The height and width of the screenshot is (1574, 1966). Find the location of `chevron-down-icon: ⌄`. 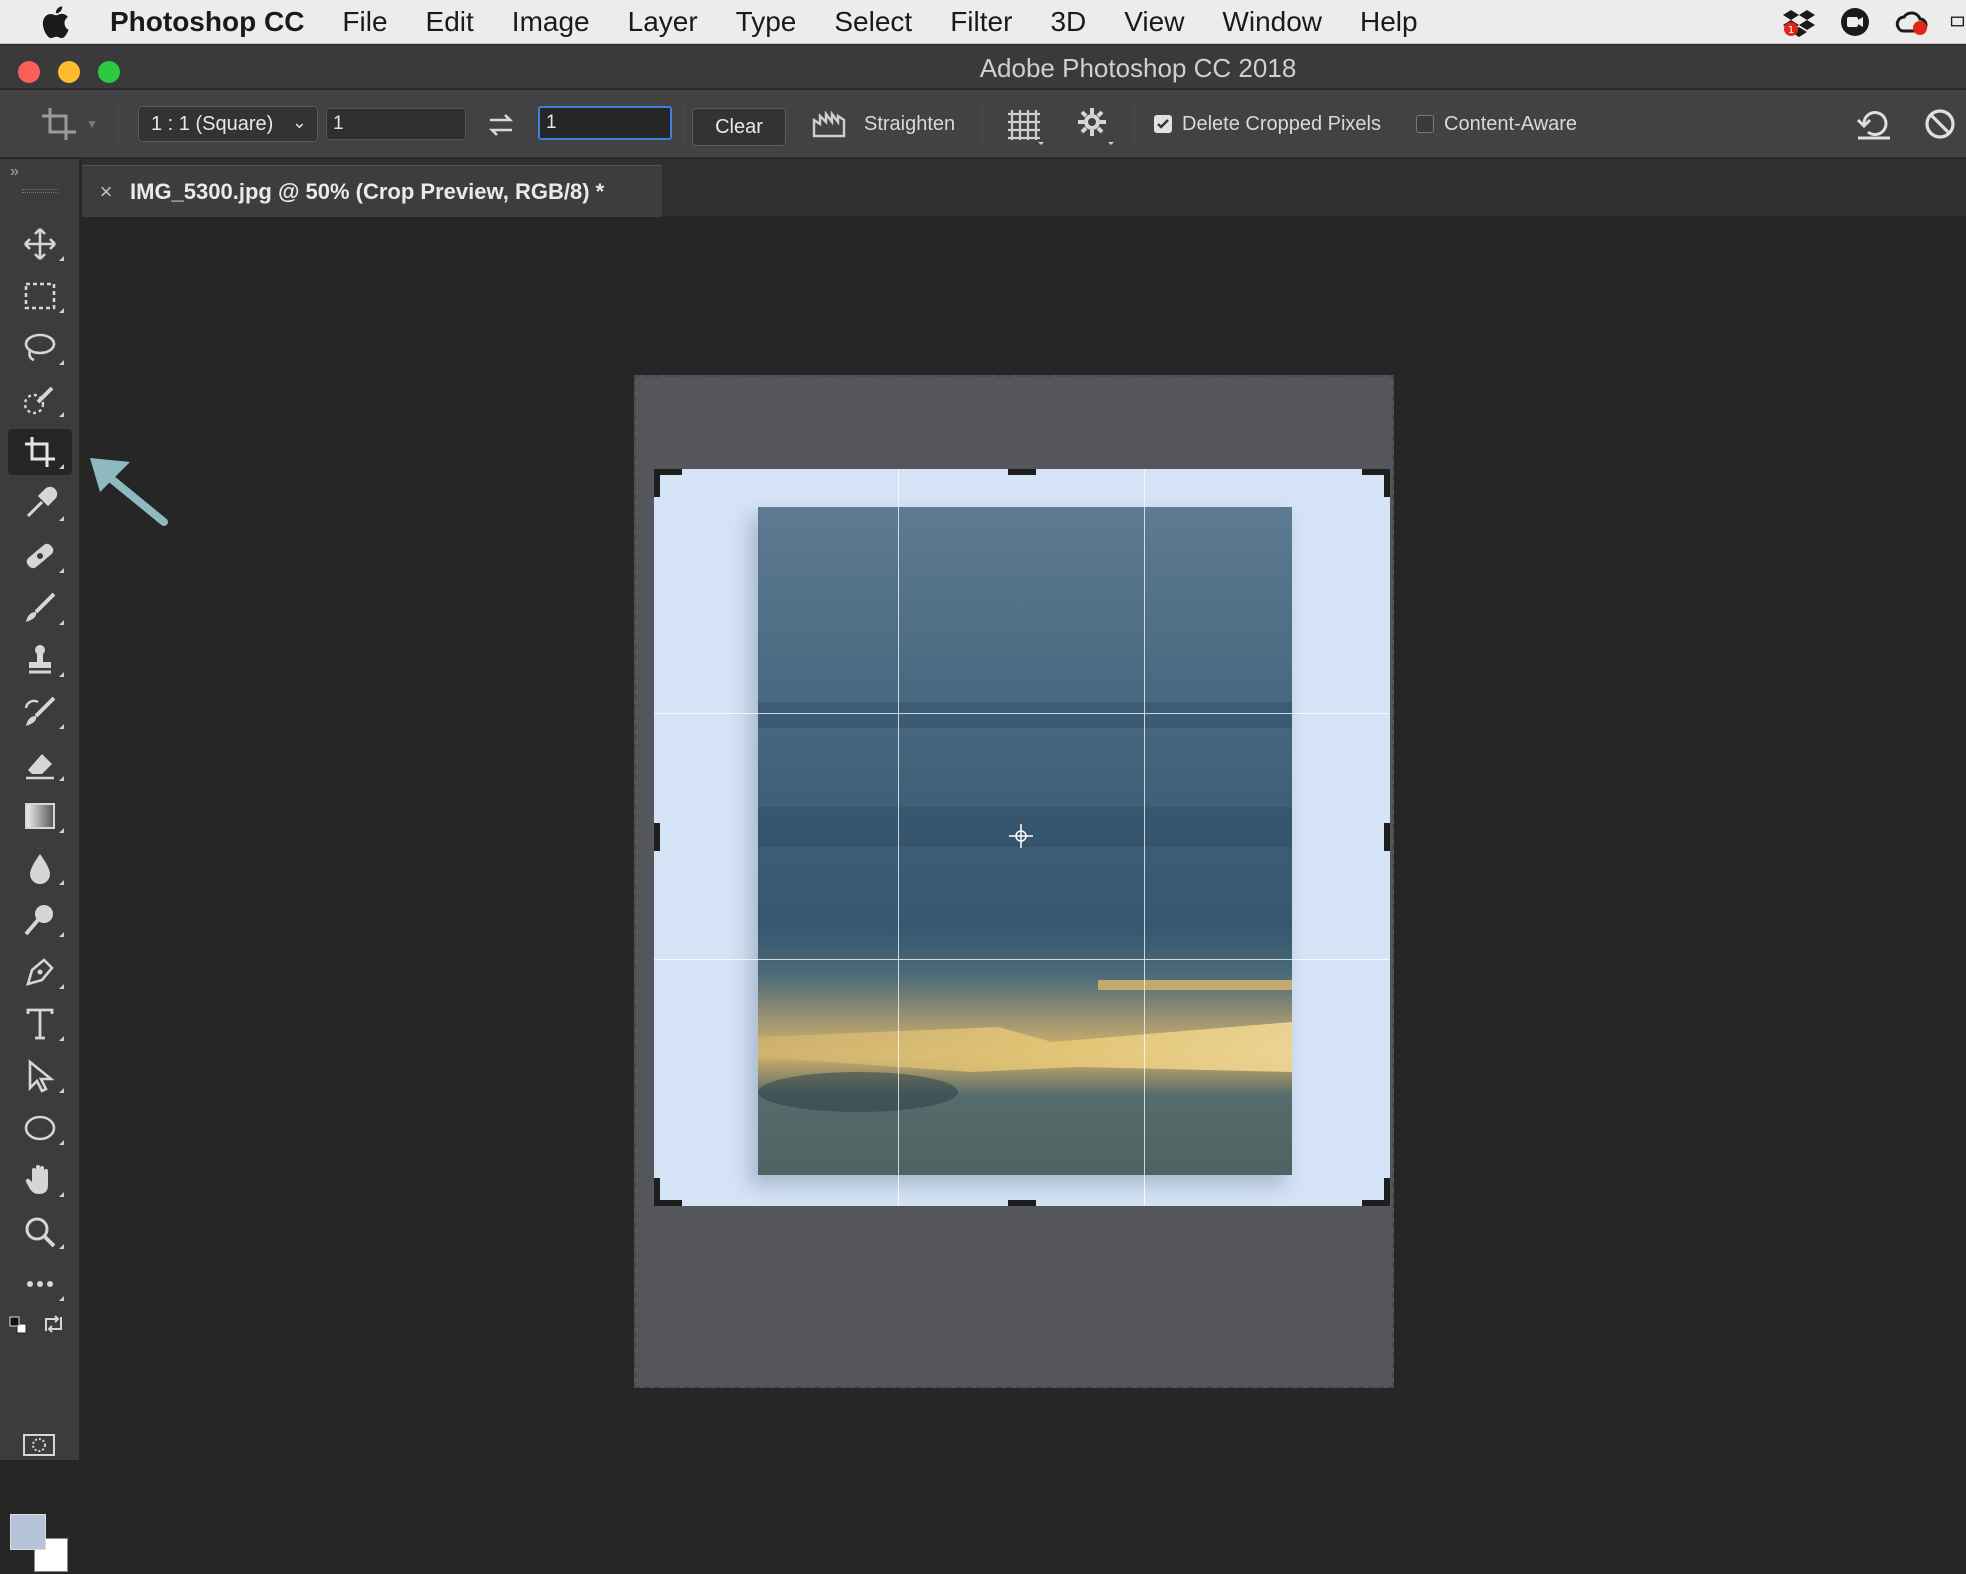

chevron-down-icon: ⌄ is located at coordinates (299, 122).